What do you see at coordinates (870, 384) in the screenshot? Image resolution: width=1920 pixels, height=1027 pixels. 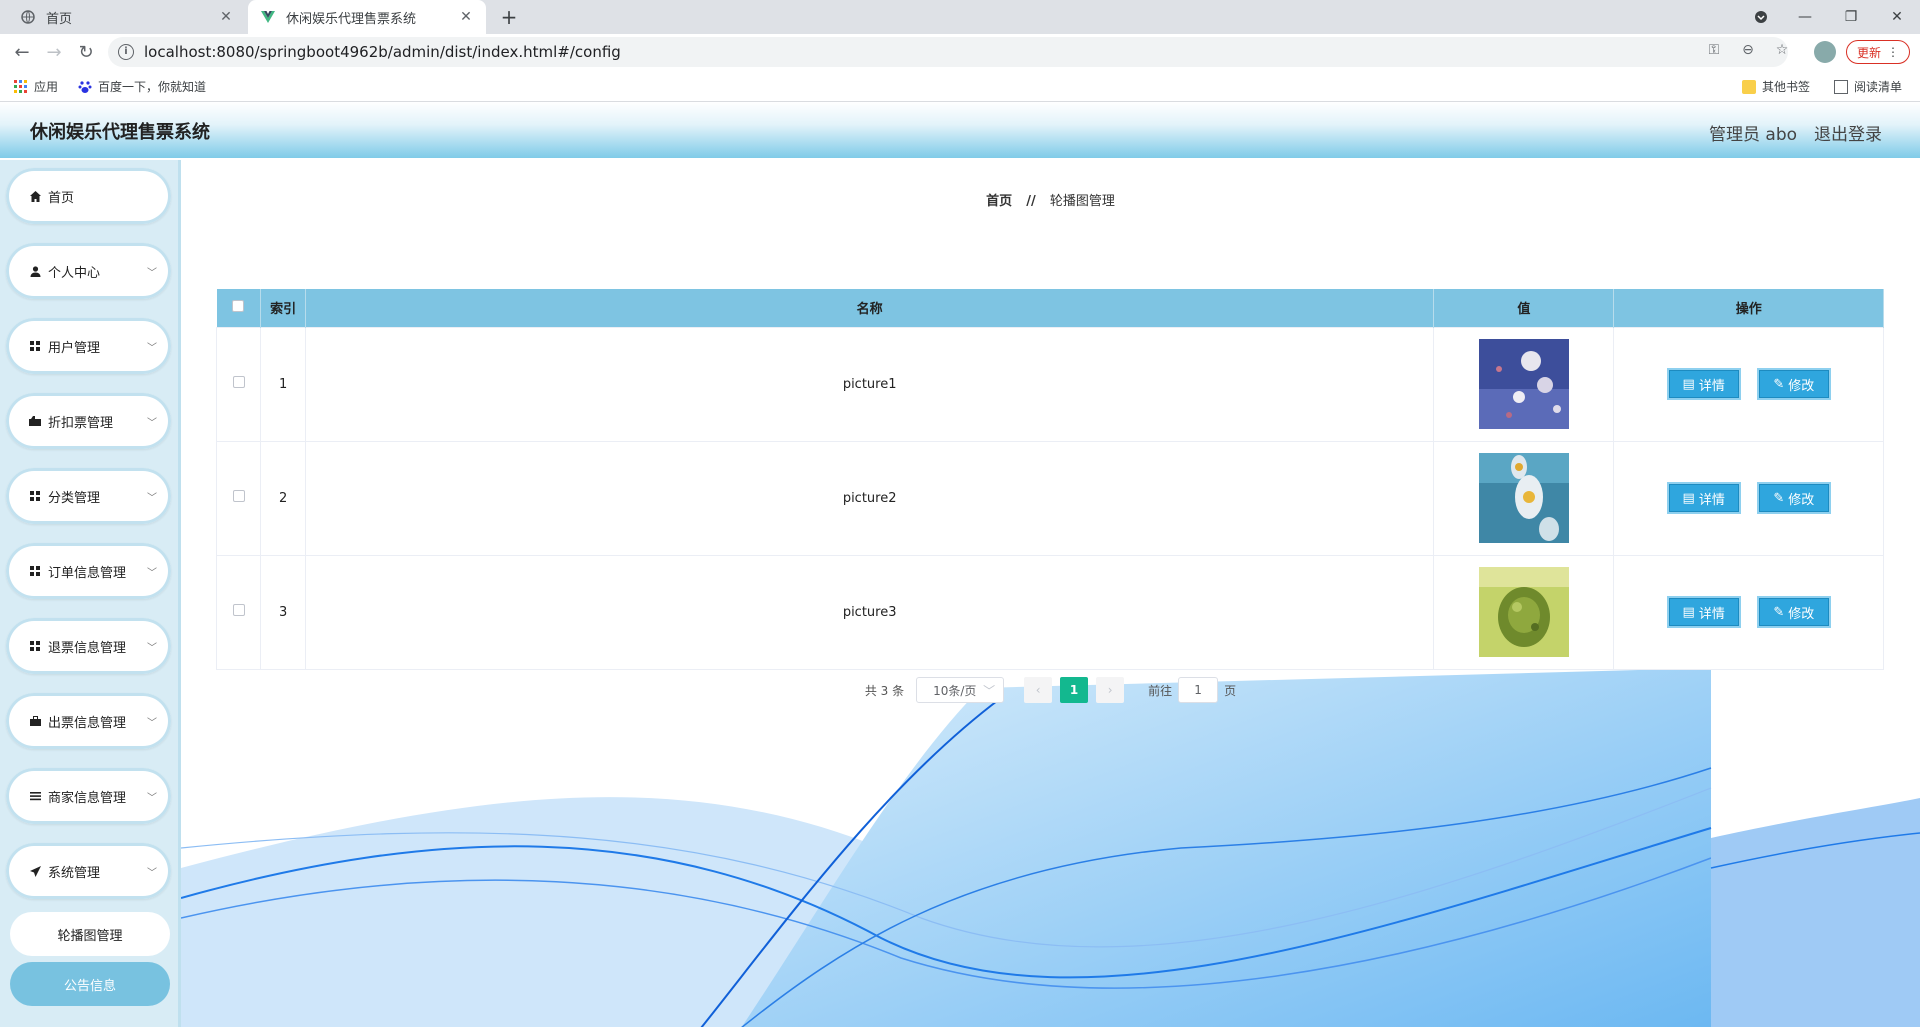 I see `row-name: picture1` at bounding box center [870, 384].